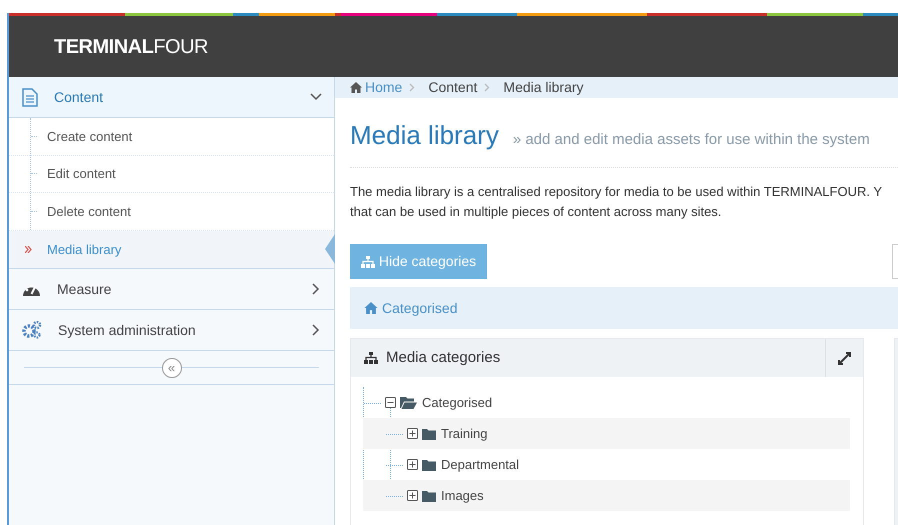 The width and height of the screenshot is (898, 525). I want to click on panel-title: Media categories, so click(432, 358).